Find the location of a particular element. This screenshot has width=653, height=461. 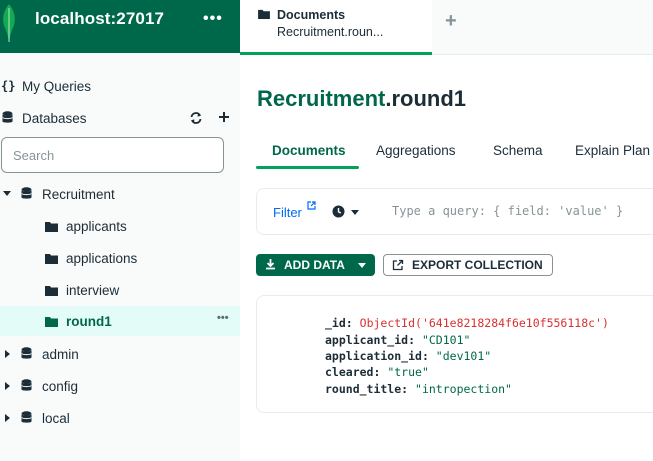

sidebar-item-my-queries: {} My Queries is located at coordinates (120, 86).